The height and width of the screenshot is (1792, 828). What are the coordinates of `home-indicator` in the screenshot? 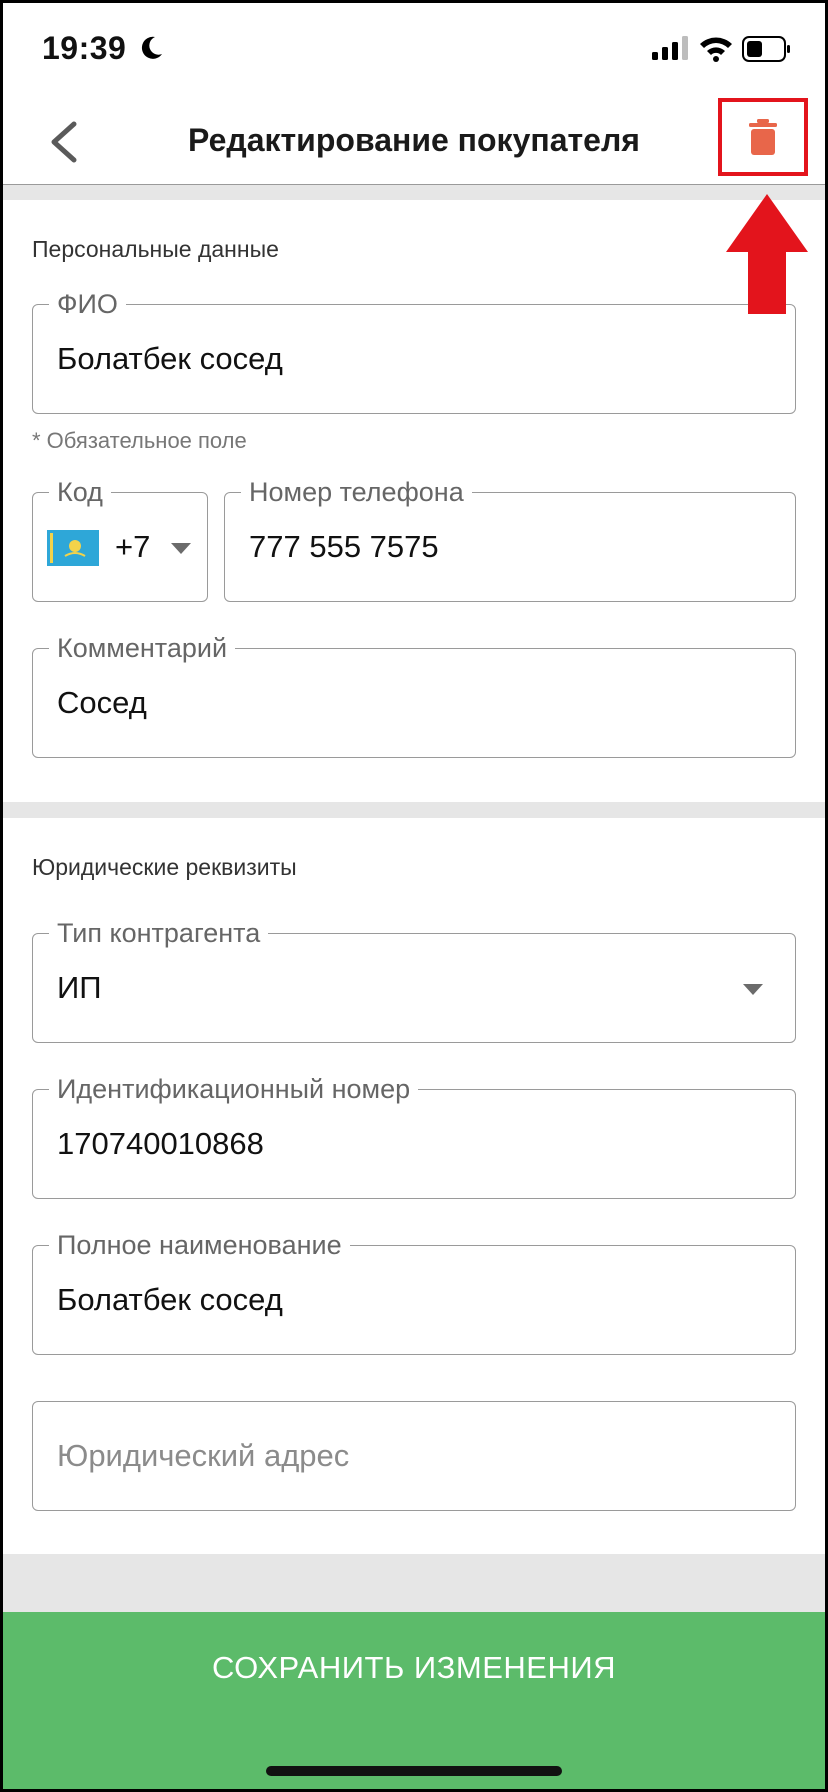 It's located at (414, 1771).